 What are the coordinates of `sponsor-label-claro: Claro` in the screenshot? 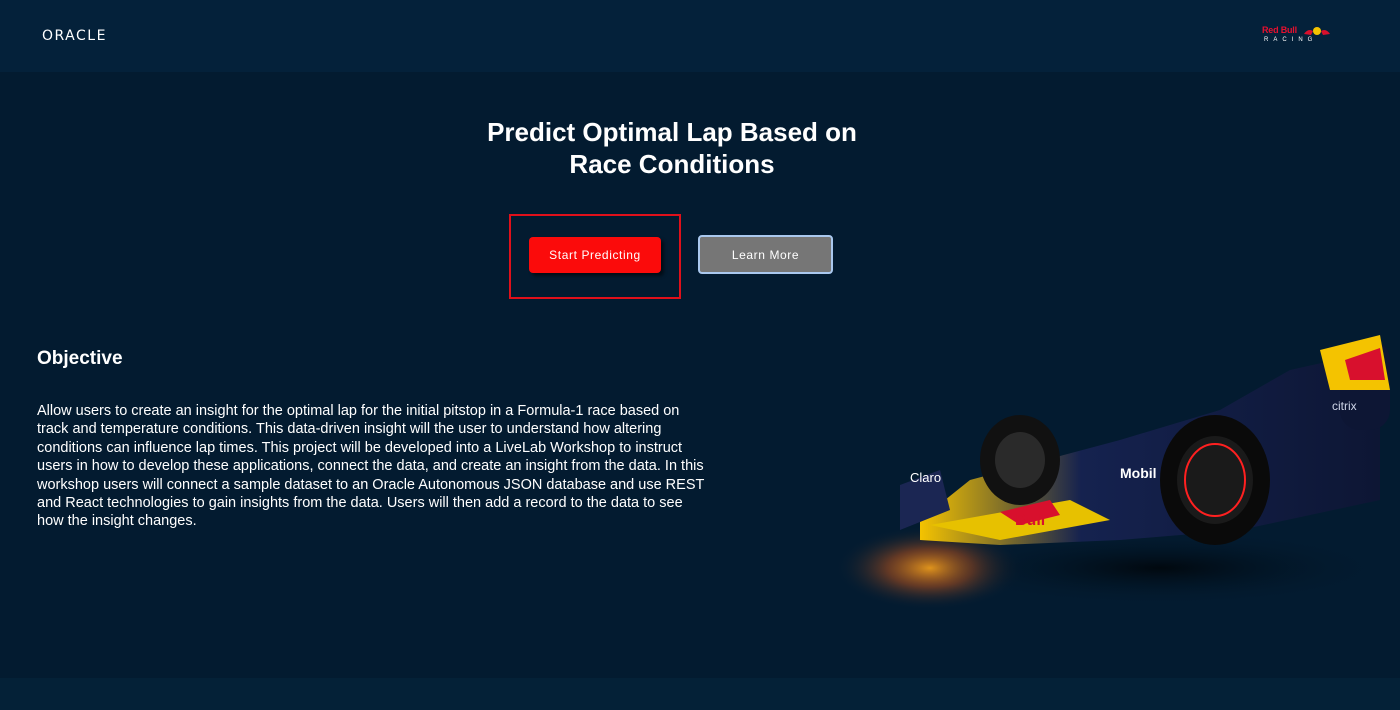 It's located at (925, 477).